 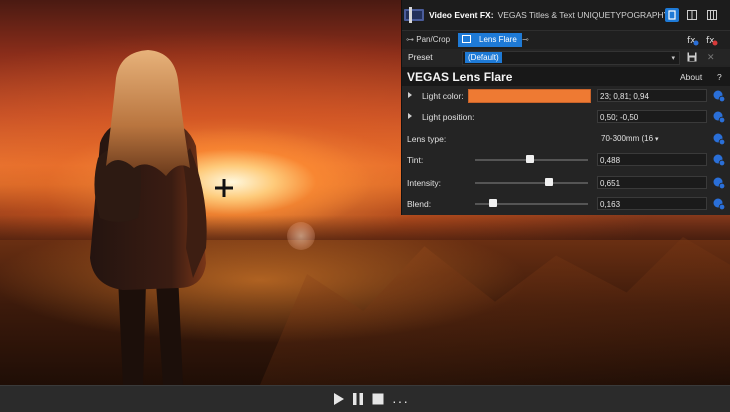 I want to click on param-lens-type: Lens type: 70-300mm (16 ▾, so click(x=566, y=139).